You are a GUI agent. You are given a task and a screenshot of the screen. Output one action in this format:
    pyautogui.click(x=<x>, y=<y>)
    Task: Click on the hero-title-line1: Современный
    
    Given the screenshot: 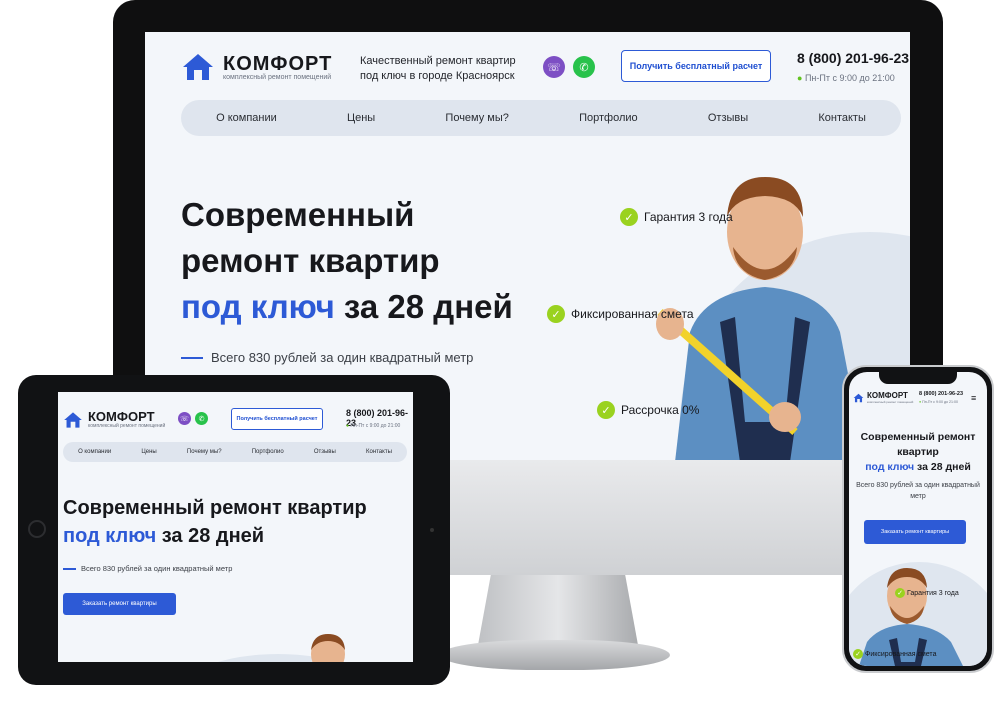 What is the action you would take?
    pyautogui.click(x=298, y=214)
    